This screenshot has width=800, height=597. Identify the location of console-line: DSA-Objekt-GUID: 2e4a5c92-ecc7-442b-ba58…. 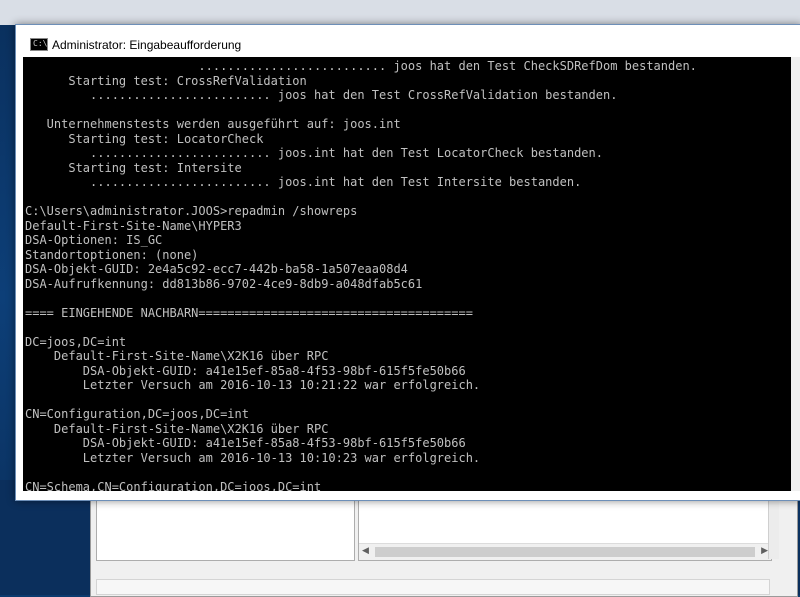
(216, 269).